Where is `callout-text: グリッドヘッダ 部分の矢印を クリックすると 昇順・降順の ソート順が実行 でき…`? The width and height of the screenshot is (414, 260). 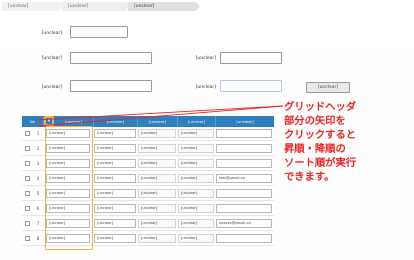
callout-text: グリッドヘッダ 部分の矢印を クリックすると 昇順・降順の ソート順が実行 でき… is located at coordinates (349, 142).